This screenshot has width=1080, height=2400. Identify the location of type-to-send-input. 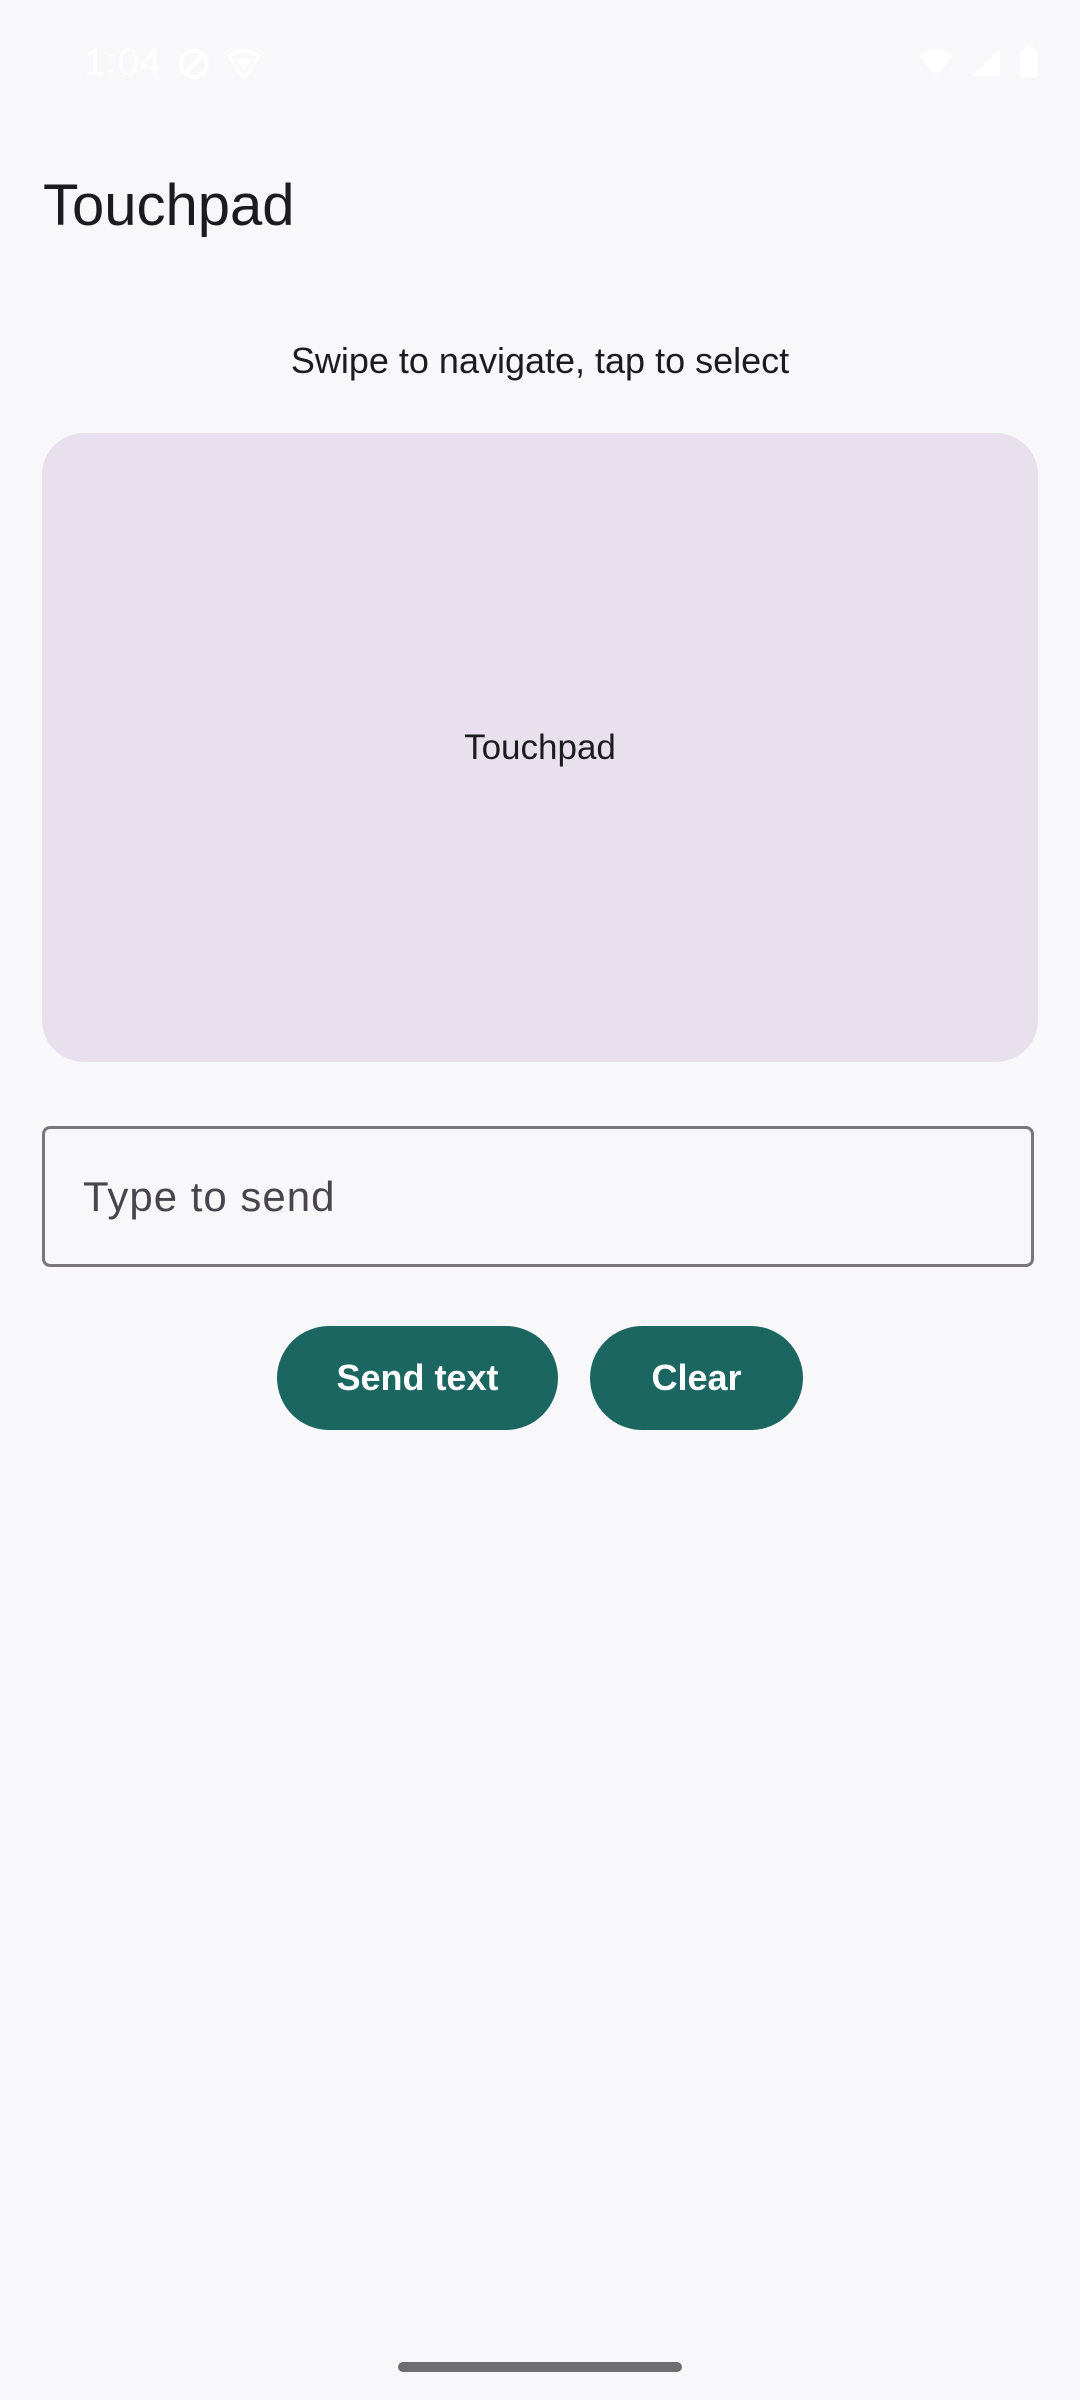
(538, 1196).